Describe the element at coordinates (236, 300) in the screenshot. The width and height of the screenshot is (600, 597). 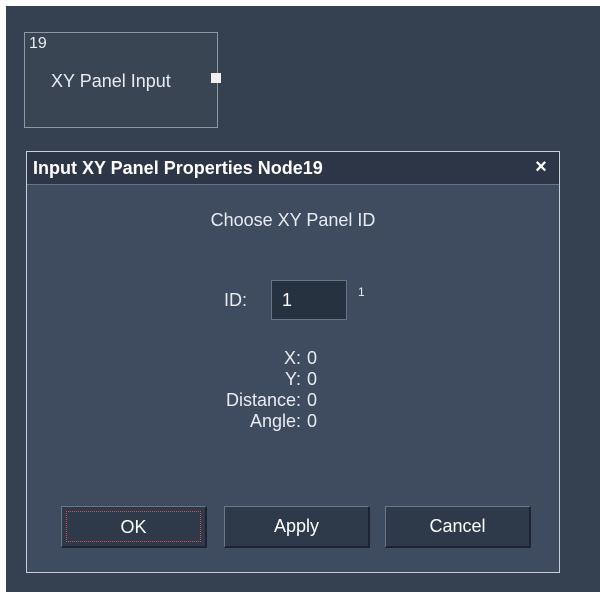
I see `id-label: ID:` at that location.